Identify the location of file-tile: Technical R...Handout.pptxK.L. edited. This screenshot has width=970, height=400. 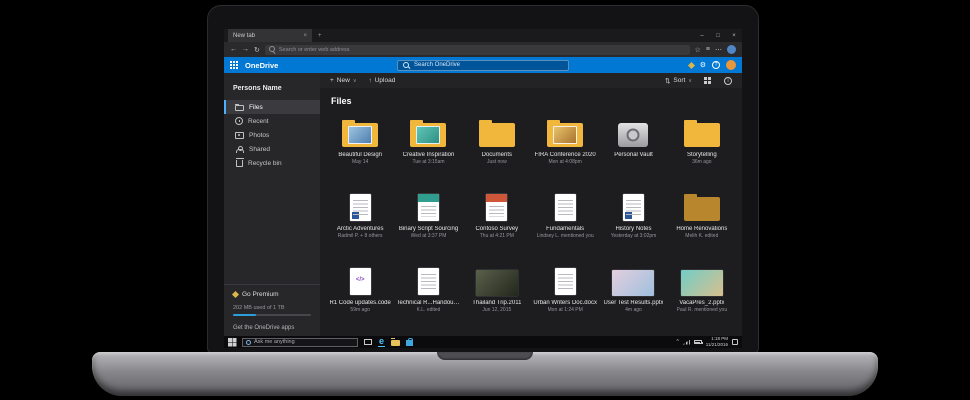
(428, 295).